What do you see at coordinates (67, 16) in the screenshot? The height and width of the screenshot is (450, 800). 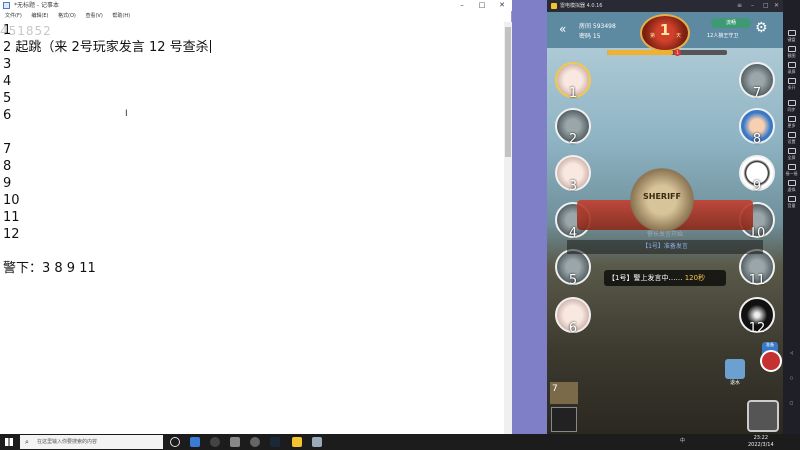 I see `menu-format: 格式(O)` at bounding box center [67, 16].